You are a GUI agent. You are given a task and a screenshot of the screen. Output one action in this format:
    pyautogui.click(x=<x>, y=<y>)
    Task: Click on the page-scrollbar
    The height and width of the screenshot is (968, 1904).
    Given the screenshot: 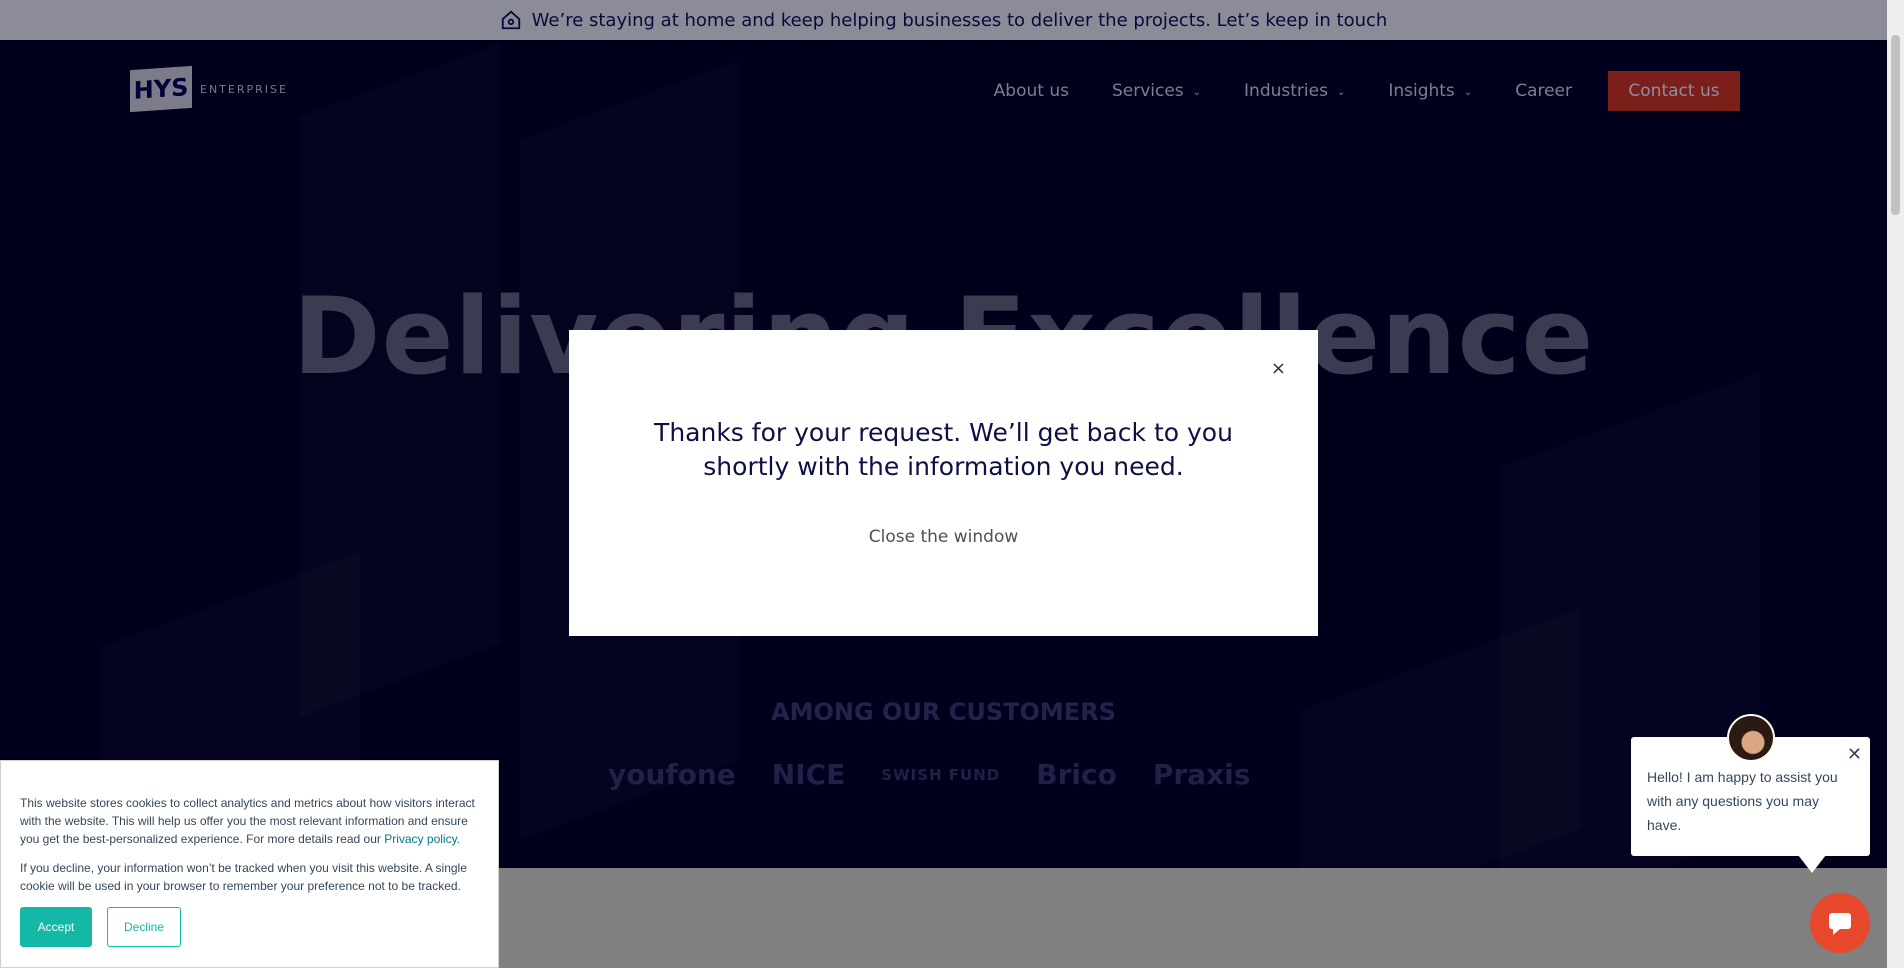 What is the action you would take?
    pyautogui.click(x=1895, y=484)
    